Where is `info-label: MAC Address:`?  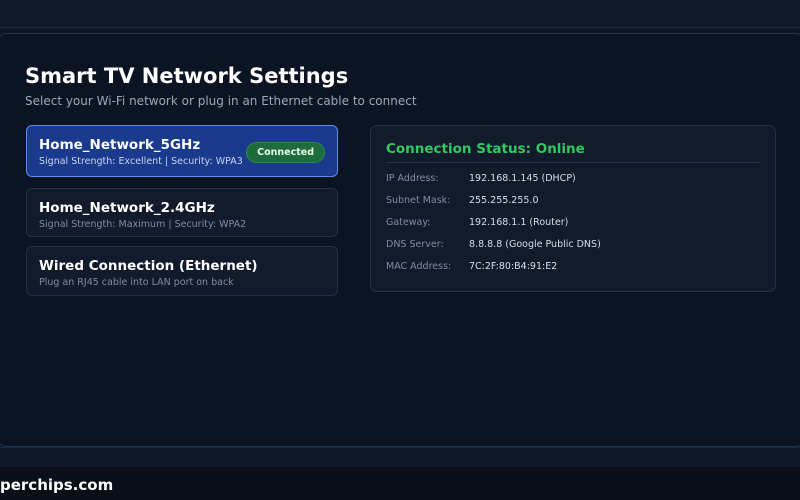 info-label: MAC Address: is located at coordinates (419, 266).